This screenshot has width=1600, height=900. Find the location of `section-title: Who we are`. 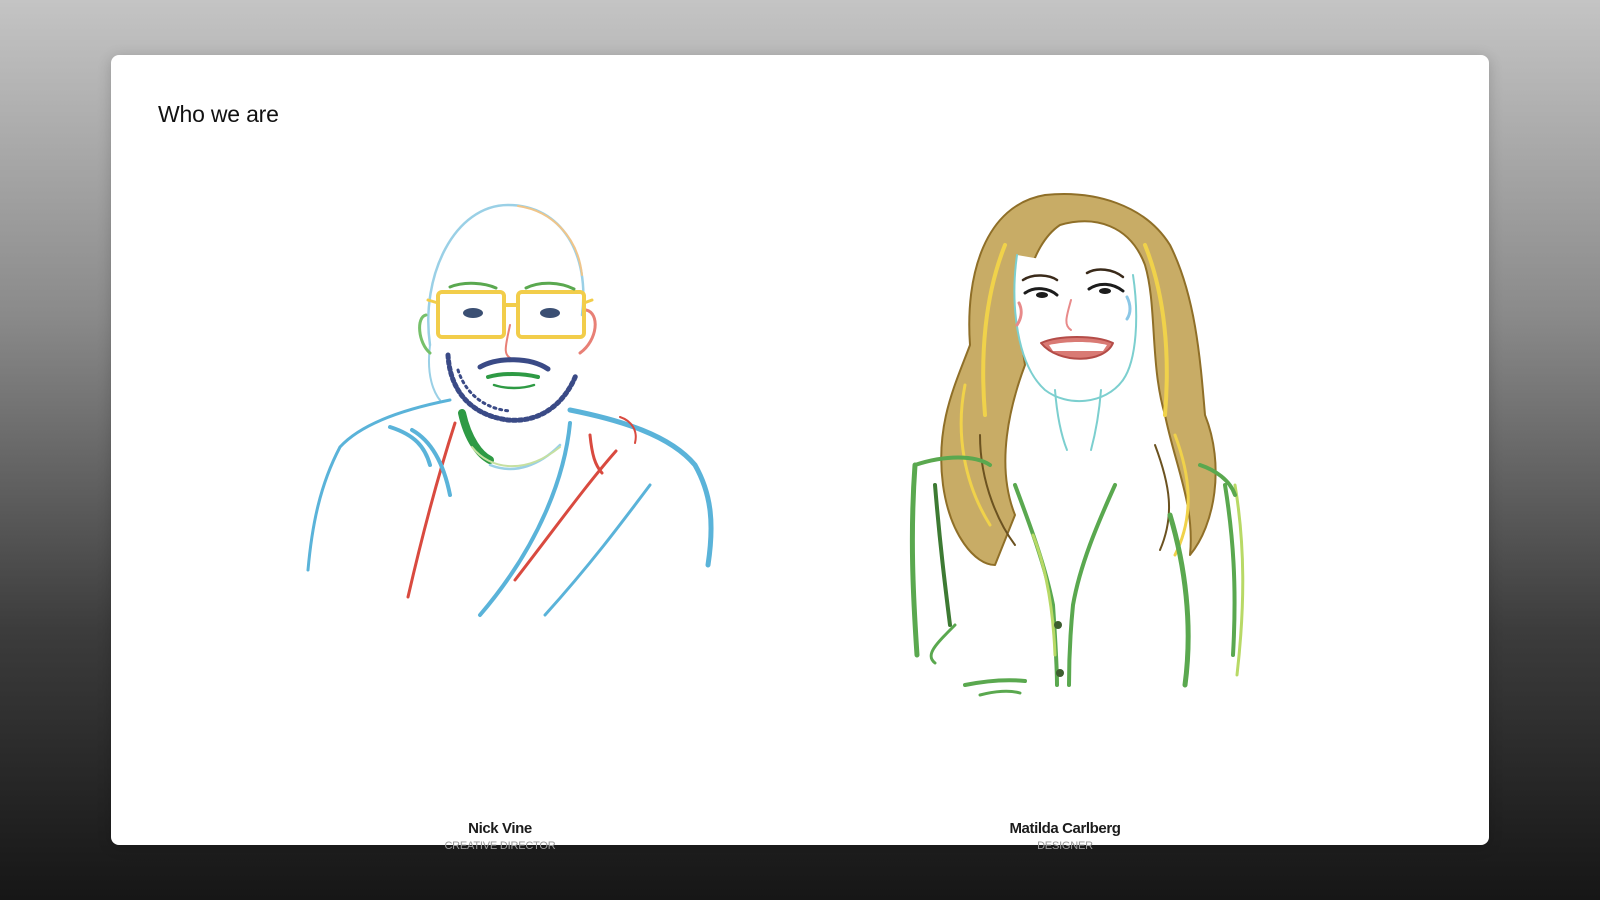

section-title: Who we are is located at coordinates (218, 114).